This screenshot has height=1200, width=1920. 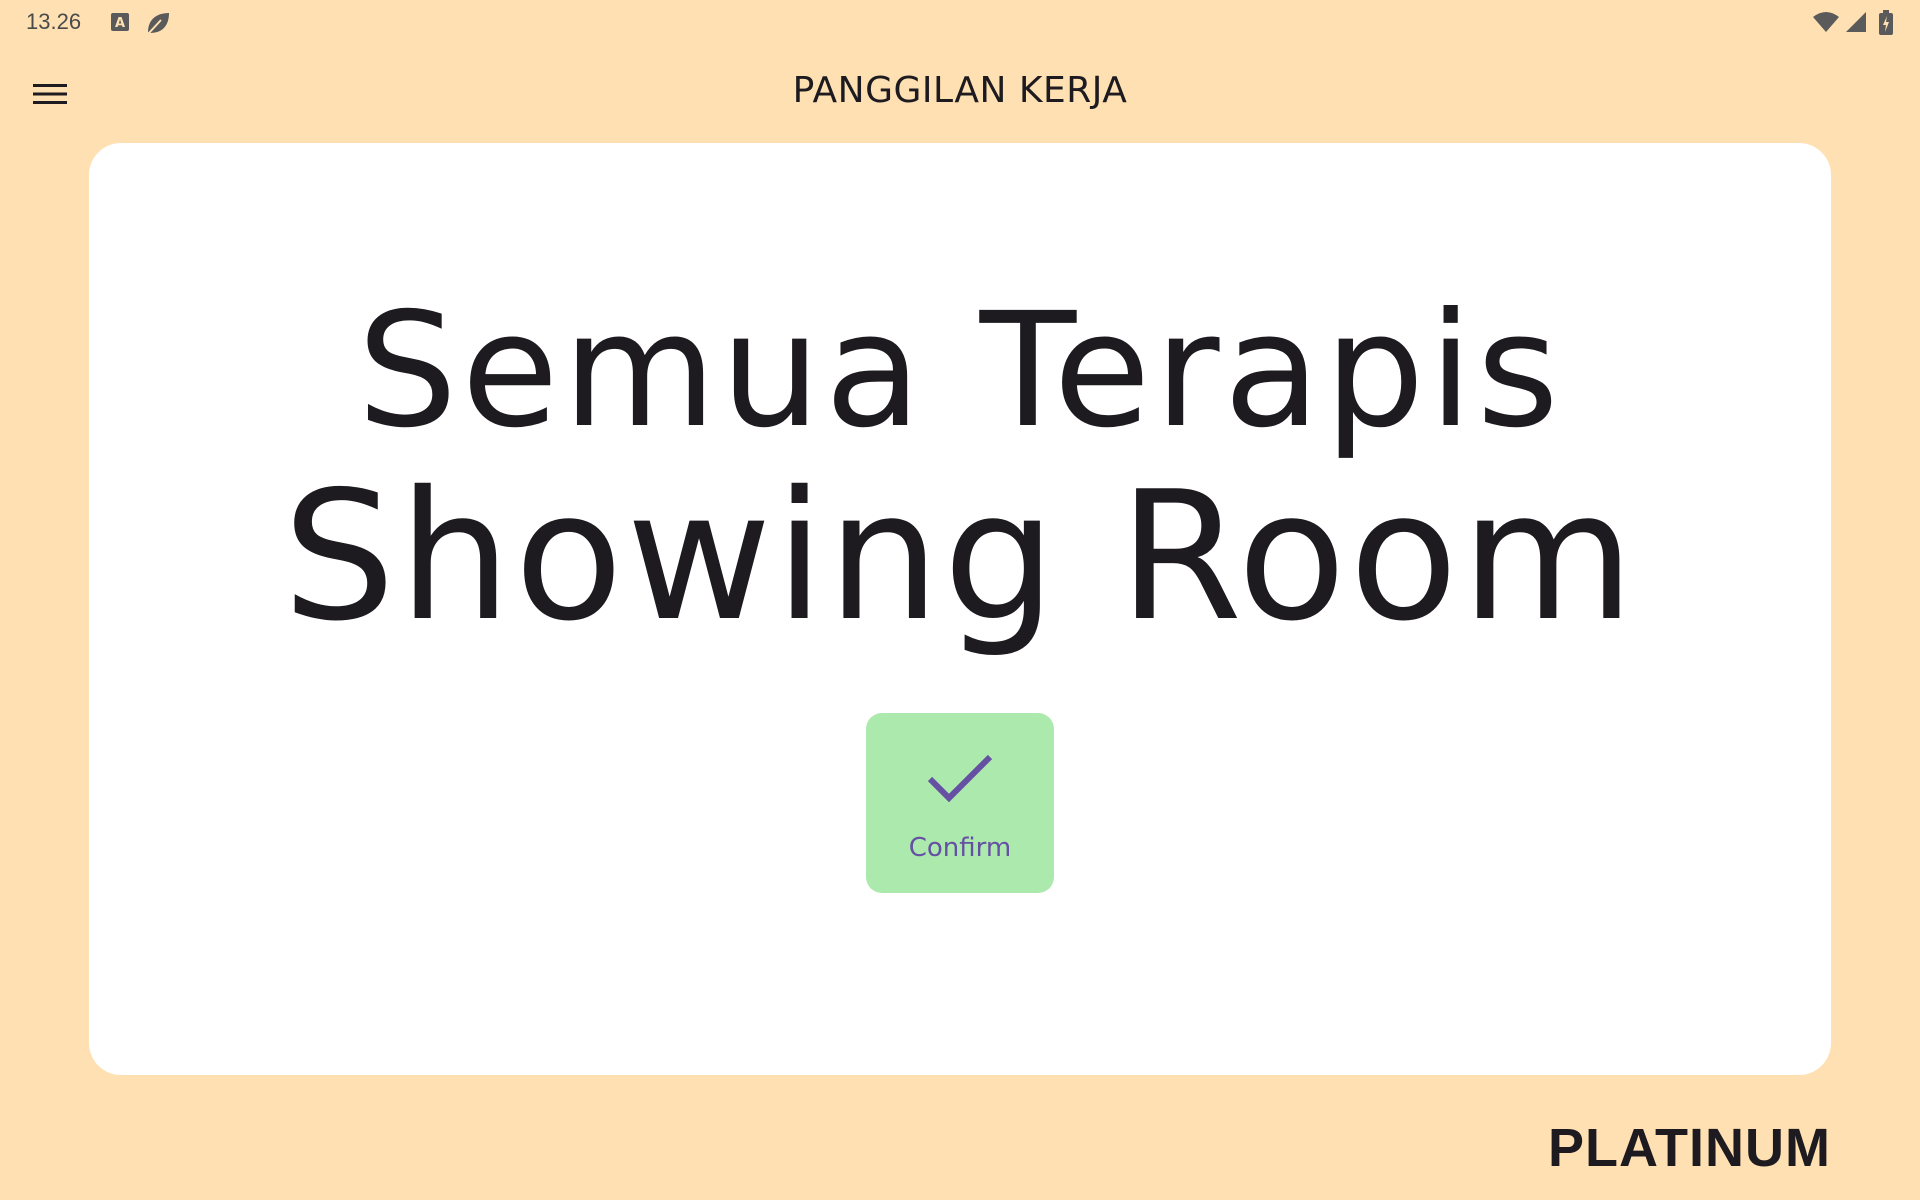 What do you see at coordinates (960, 22) in the screenshot?
I see `status-bar: 13.26 A` at bounding box center [960, 22].